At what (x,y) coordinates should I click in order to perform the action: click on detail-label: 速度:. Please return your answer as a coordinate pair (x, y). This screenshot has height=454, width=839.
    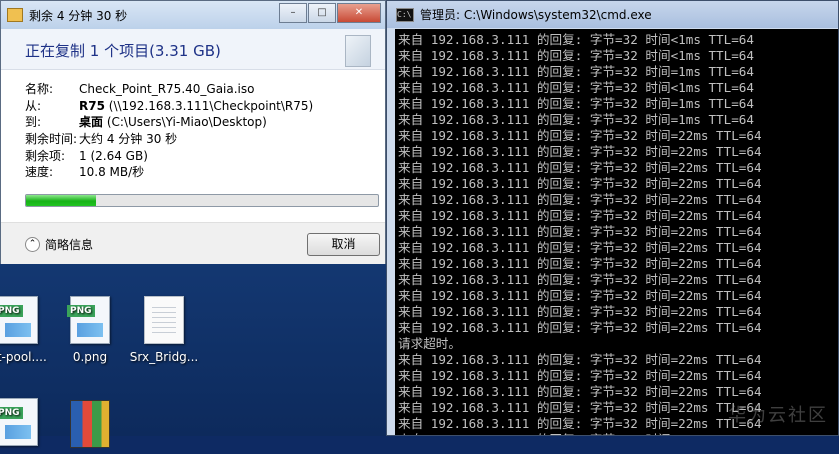
    Looking at the image, I should click on (39, 172).